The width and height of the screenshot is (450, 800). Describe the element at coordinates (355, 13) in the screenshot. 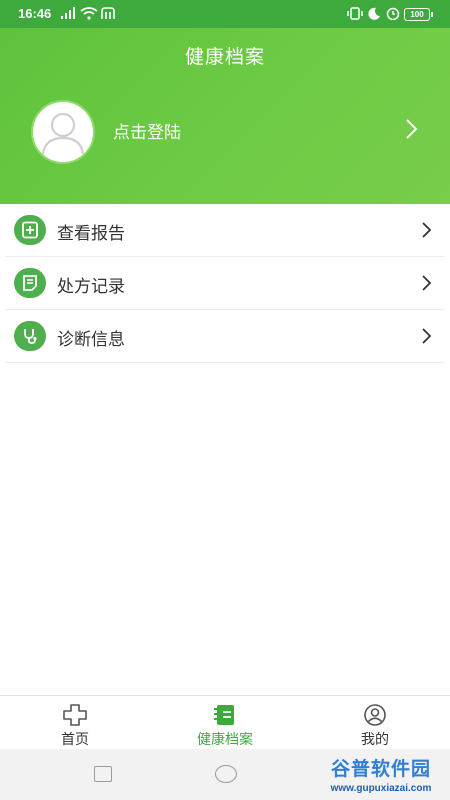

I see `vibrate-icon` at that location.